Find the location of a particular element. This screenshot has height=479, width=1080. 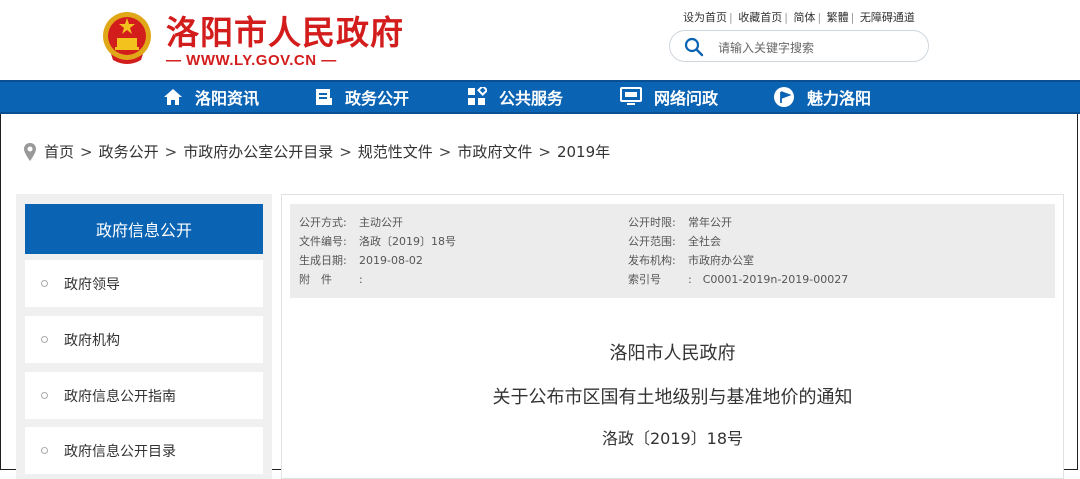

location-pin-icon is located at coordinates (30, 151).